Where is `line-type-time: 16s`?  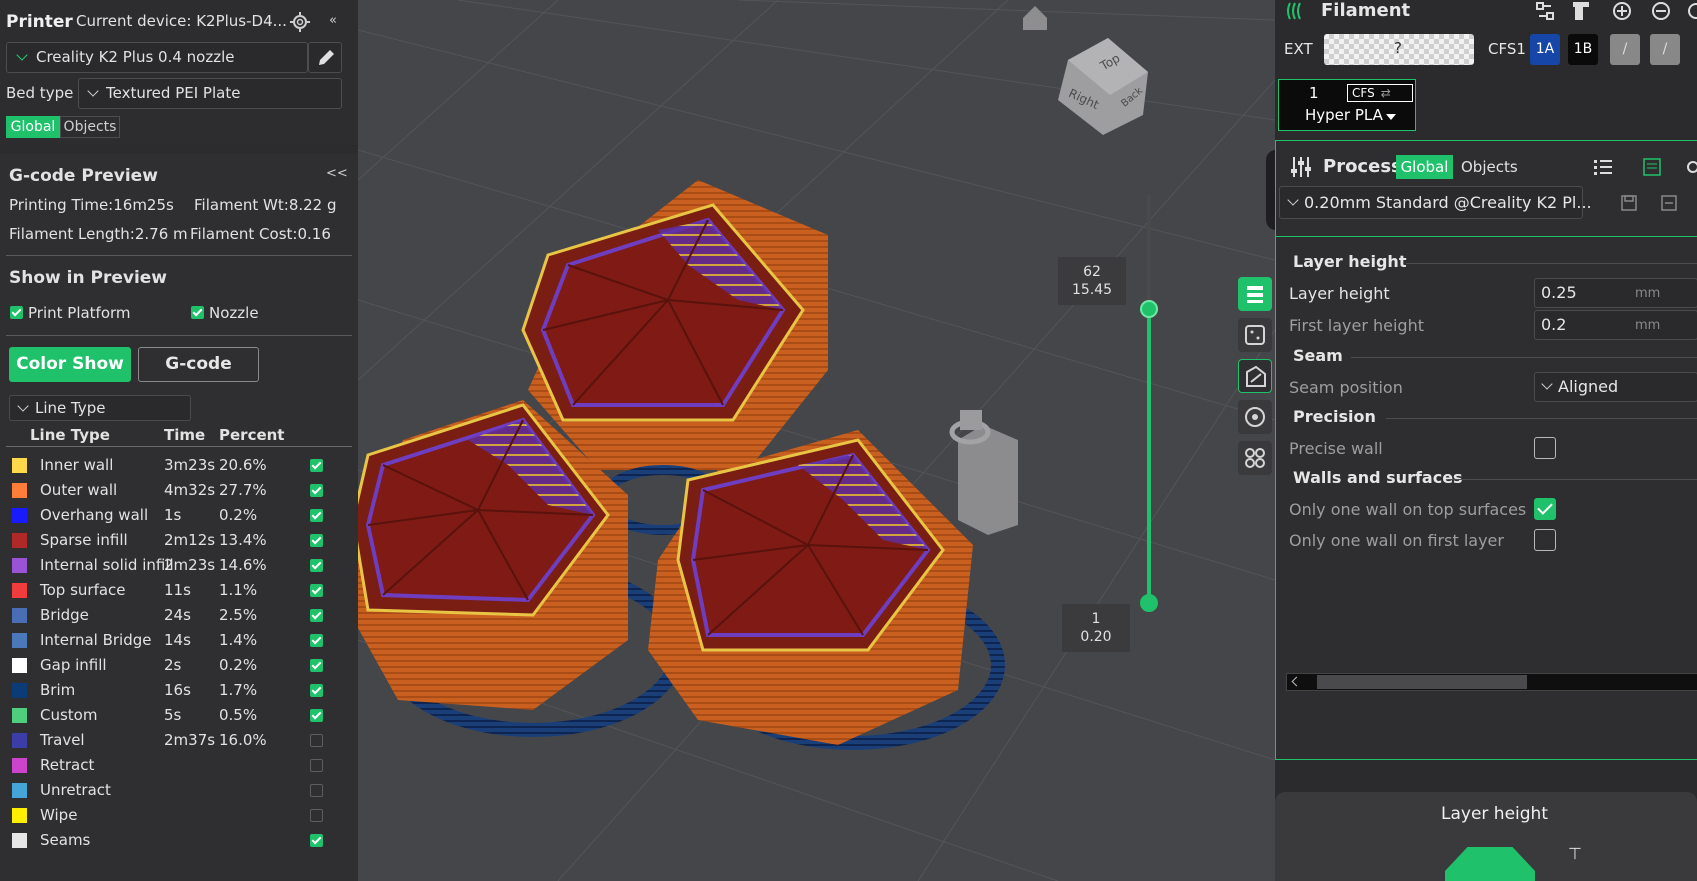
line-type-time: 16s is located at coordinates (177, 690).